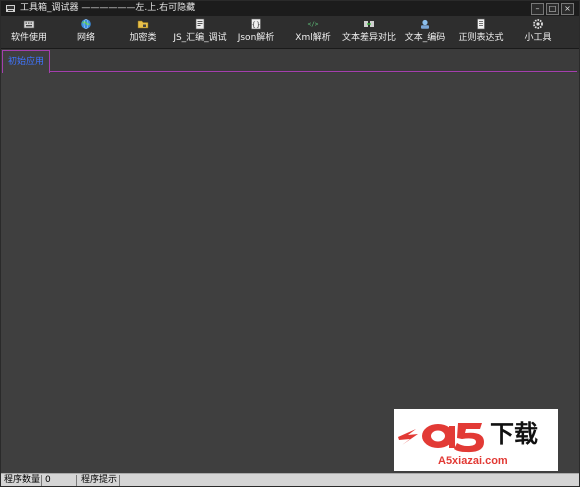 The image size is (580, 487). Describe the element at coordinates (425, 32) in the screenshot. I see `toolbar-button-text-encoding: 文本_编码` at that location.